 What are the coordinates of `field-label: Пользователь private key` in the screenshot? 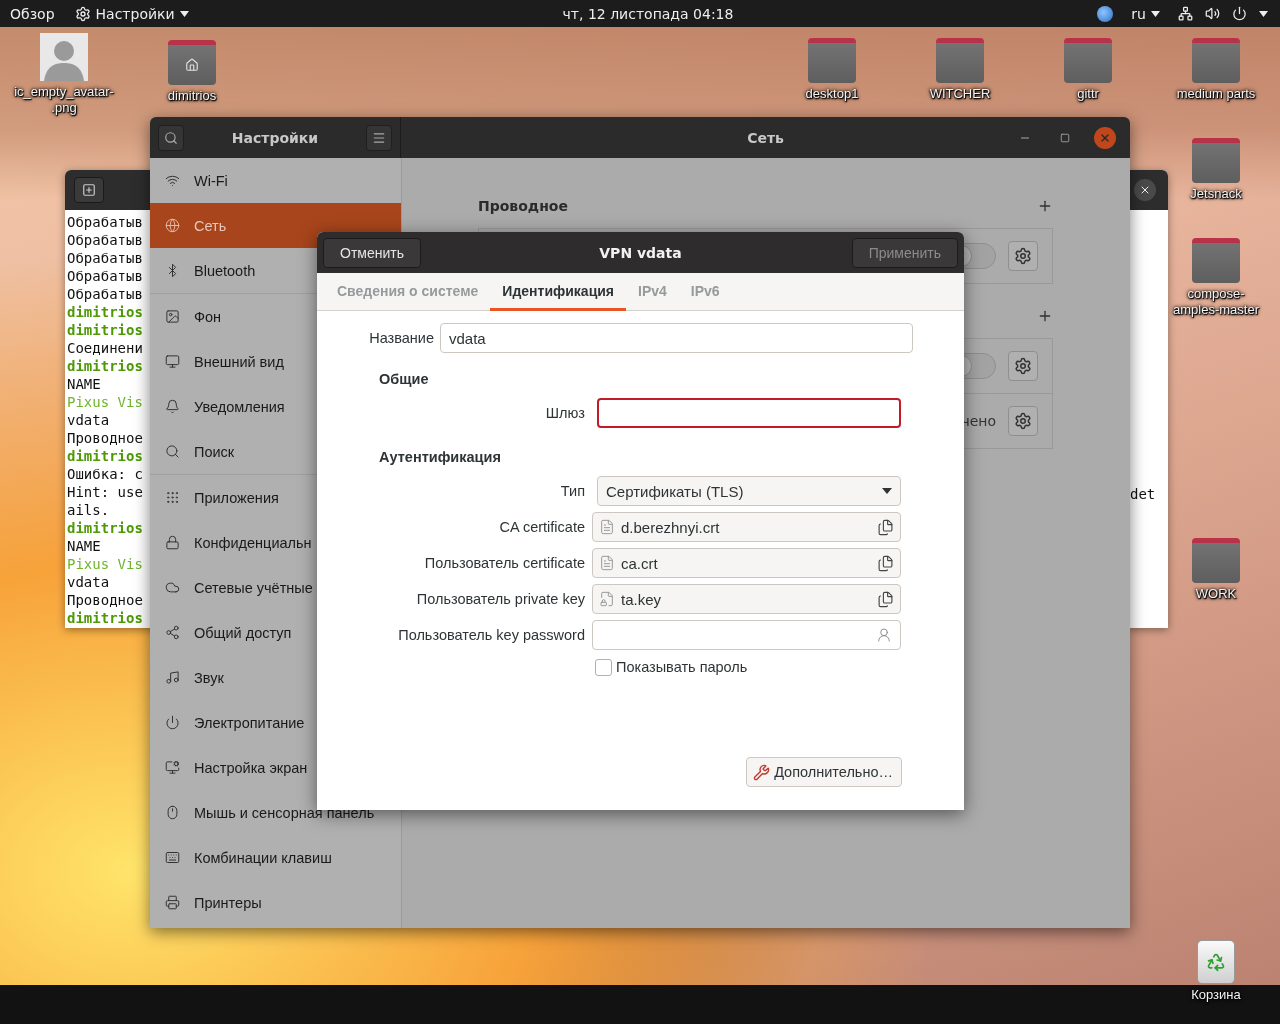 It's located at (500, 599).